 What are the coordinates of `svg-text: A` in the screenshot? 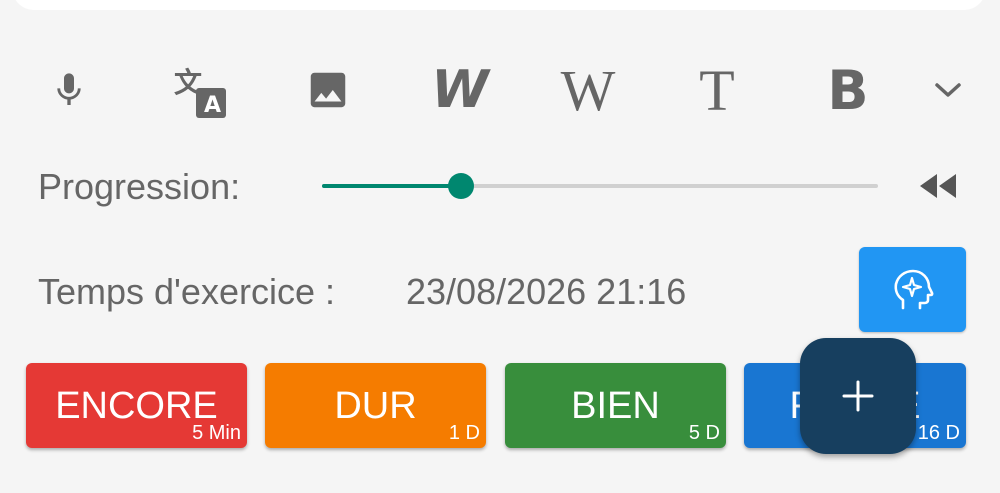 It's located at (212, 105).